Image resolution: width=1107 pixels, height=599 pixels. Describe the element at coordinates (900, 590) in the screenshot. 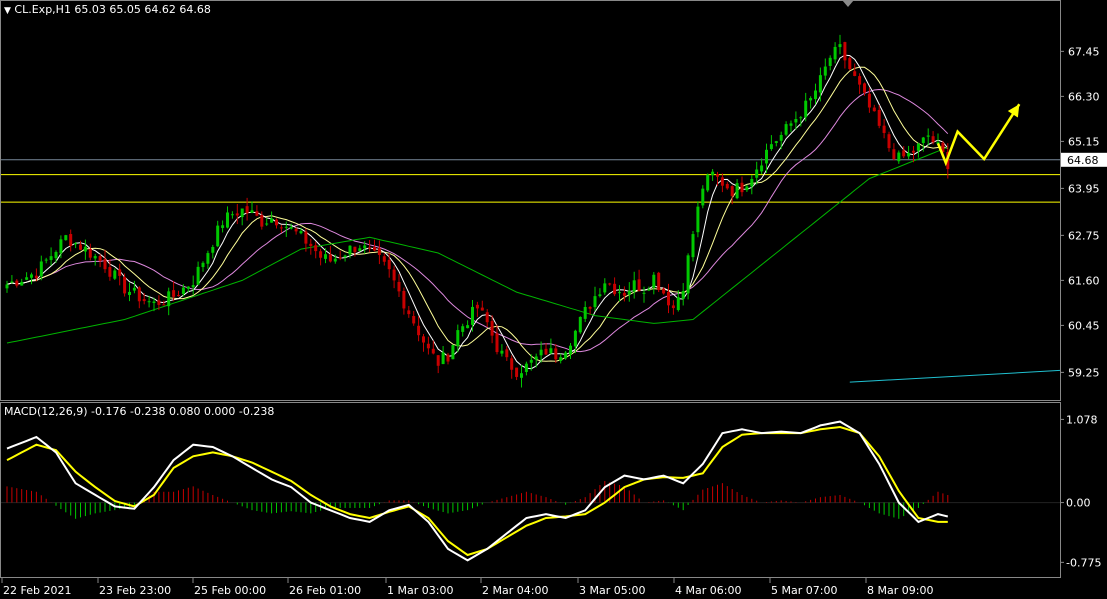

I see `time-tick-label: 8 Mar 09:00` at that location.